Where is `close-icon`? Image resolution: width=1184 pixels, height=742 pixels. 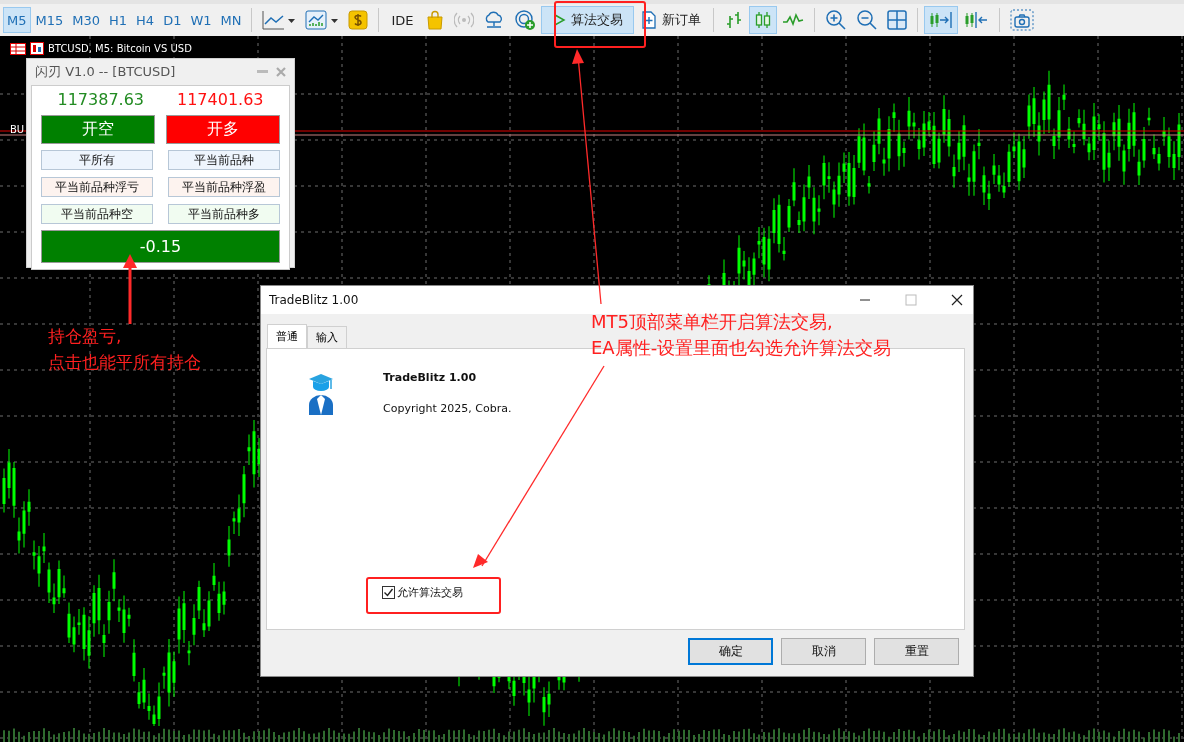 close-icon is located at coordinates (957, 300).